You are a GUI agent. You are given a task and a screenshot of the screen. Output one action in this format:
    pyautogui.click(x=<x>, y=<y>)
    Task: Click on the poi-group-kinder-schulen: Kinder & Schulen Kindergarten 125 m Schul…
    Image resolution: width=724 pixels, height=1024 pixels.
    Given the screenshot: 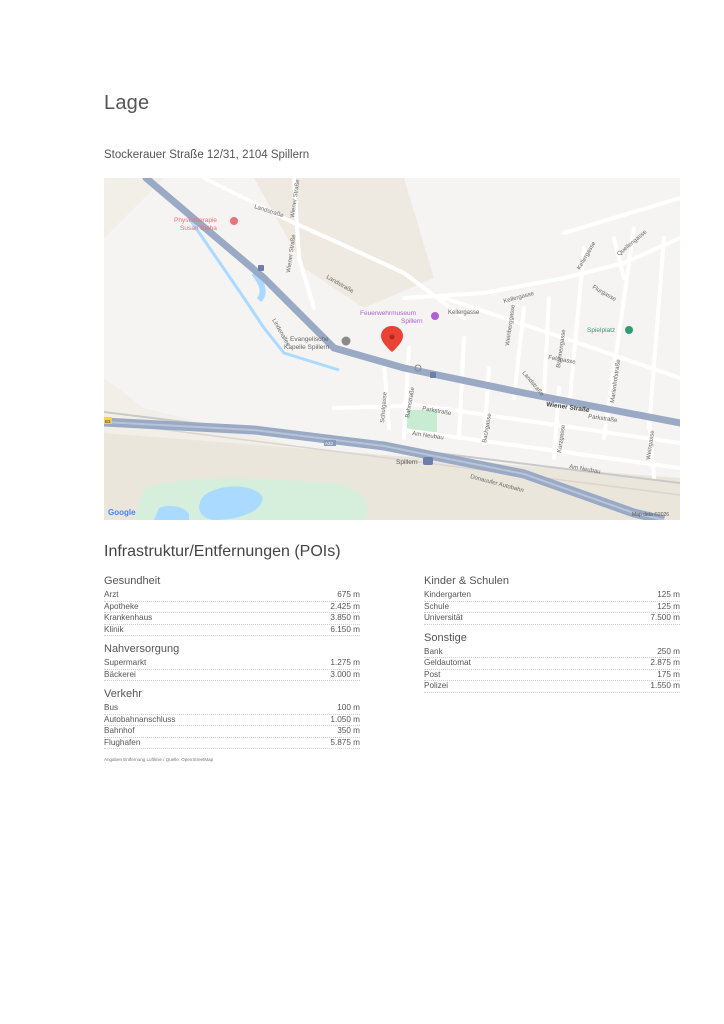 What is the action you would take?
    pyautogui.click(x=552, y=599)
    